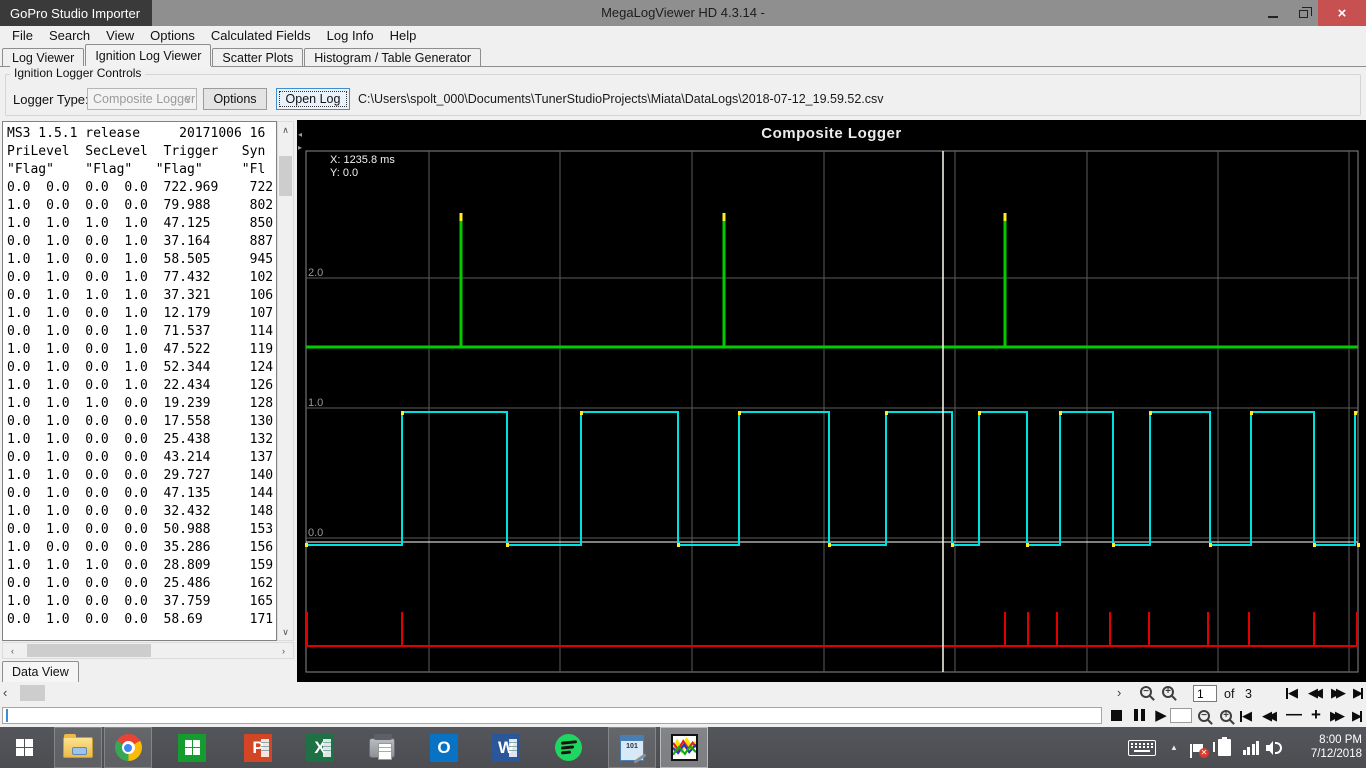  Describe the element at coordinates (148, 55) in the screenshot. I see `tab-ignition-log-viewer: Ignition Log Viewer` at that location.